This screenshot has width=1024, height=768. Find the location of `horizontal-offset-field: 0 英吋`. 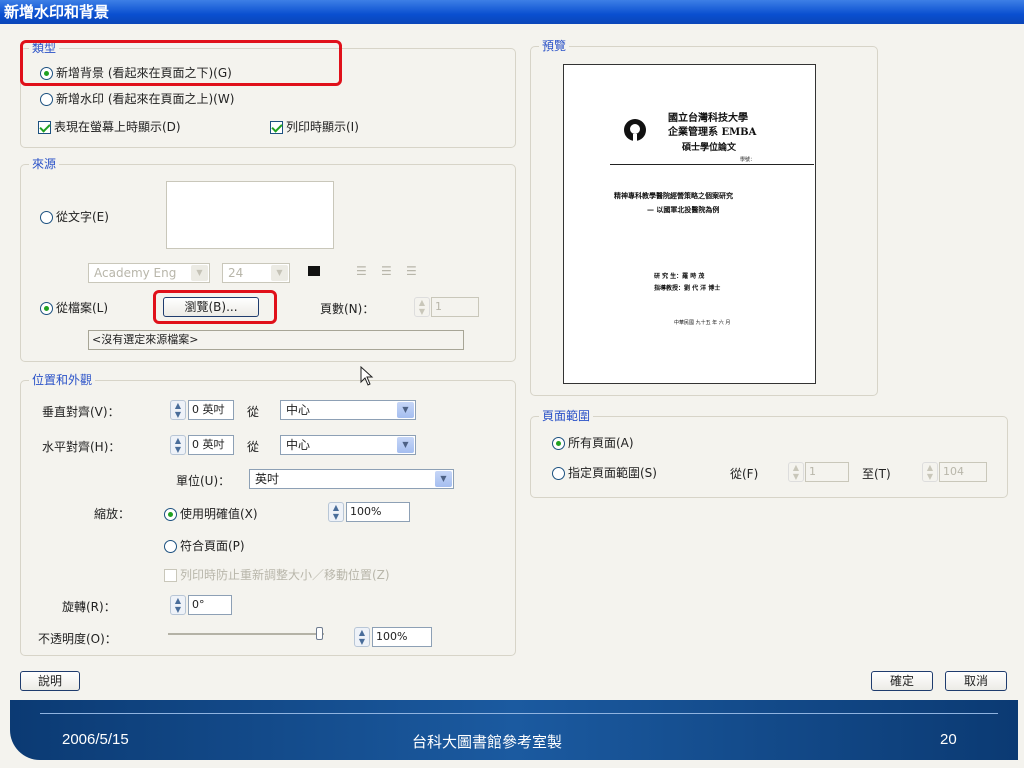

horizontal-offset-field: 0 英吋 is located at coordinates (211, 445).